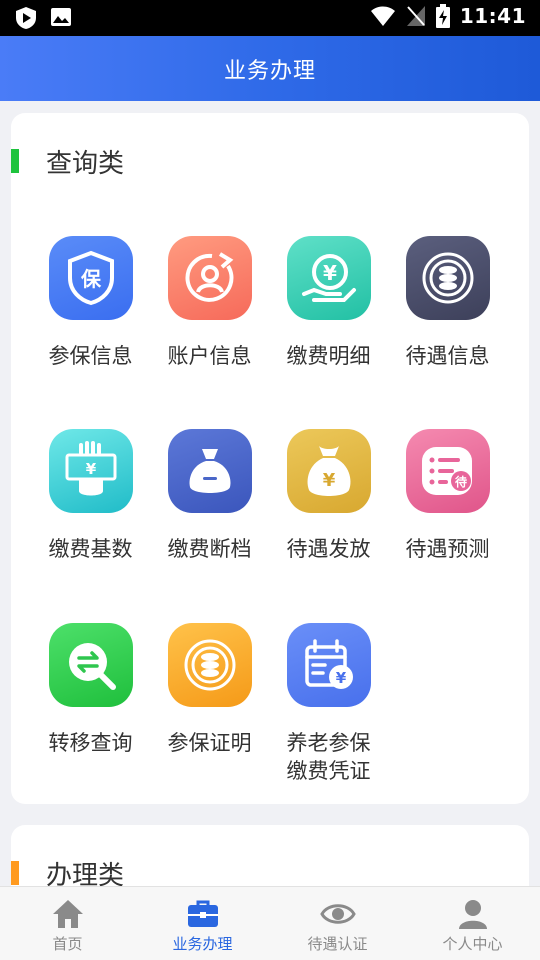 The height and width of the screenshot is (960, 540). Describe the element at coordinates (337, 944) in the screenshot. I see `tab-label: 待遇认证` at that location.